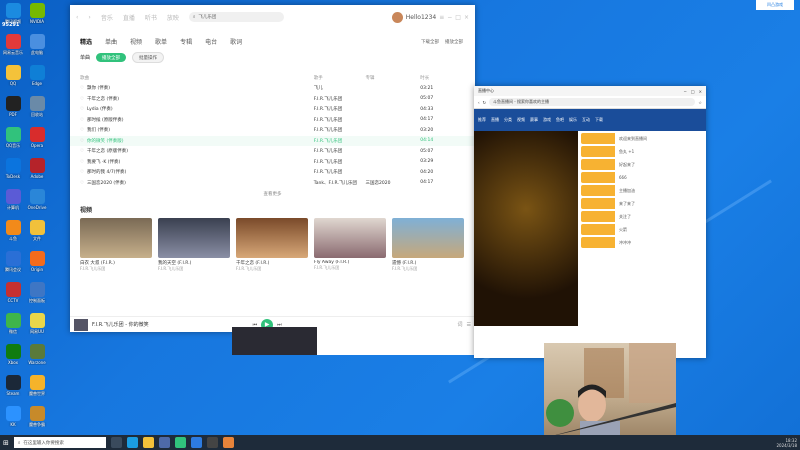 This screenshot has width=800, height=450. What do you see at coordinates (37, 44) in the screenshot?
I see `desktop-icon: 此电脑` at bounding box center [37, 44].